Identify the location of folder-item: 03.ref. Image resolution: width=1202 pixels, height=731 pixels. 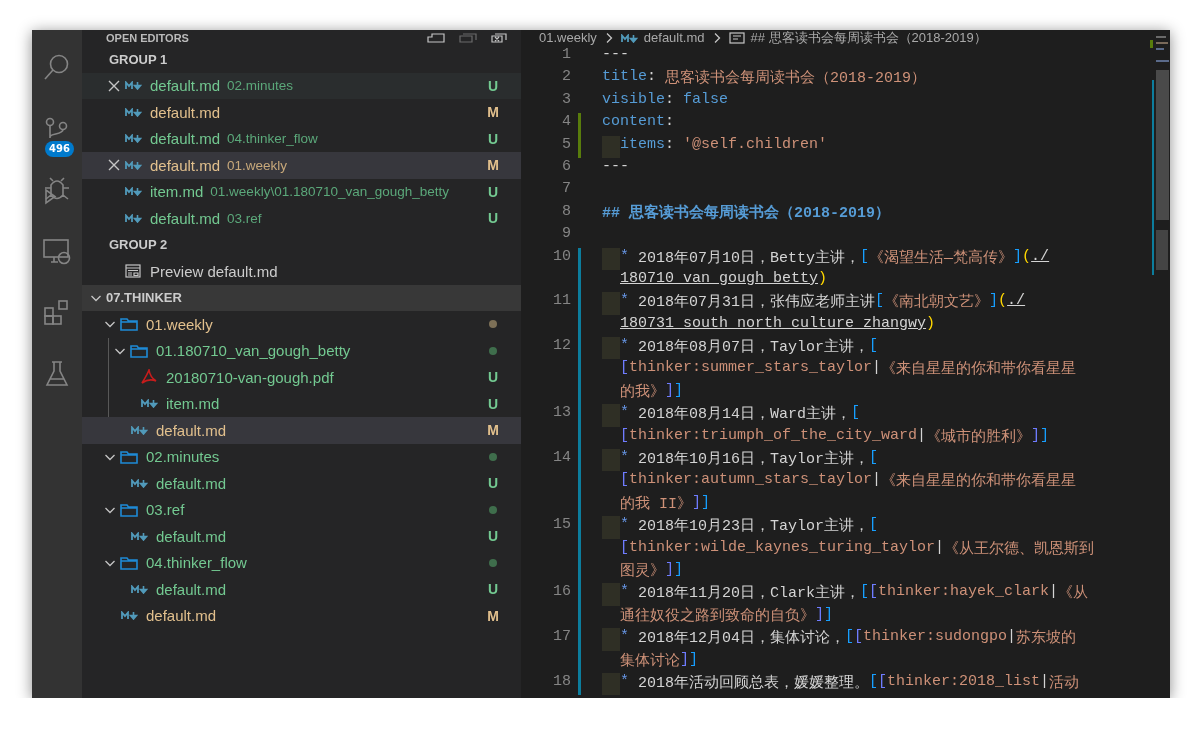
(301, 509).